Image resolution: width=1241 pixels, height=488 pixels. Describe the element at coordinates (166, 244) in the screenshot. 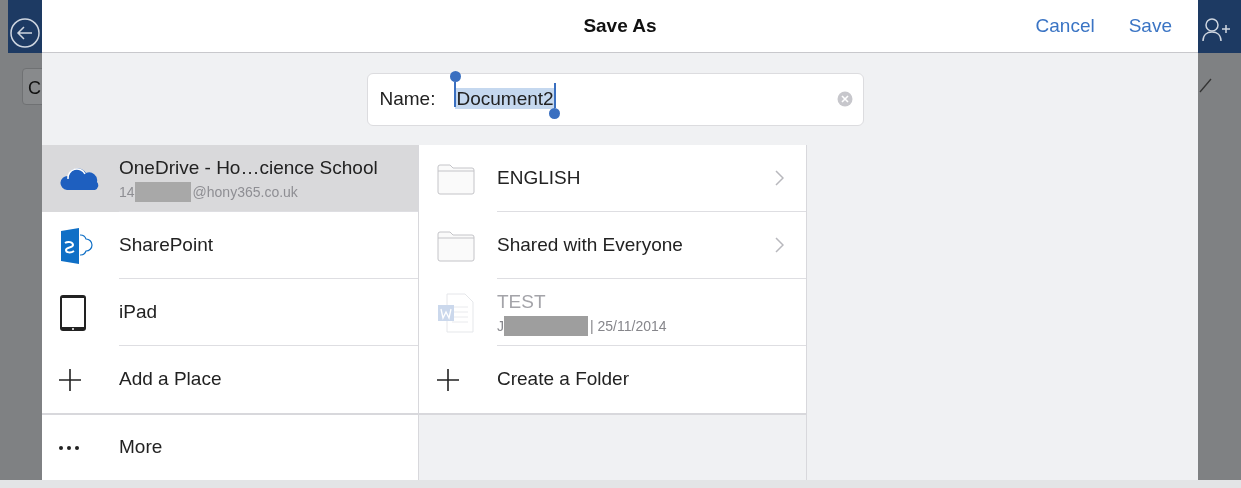

I see `item-title: SharePoint` at that location.